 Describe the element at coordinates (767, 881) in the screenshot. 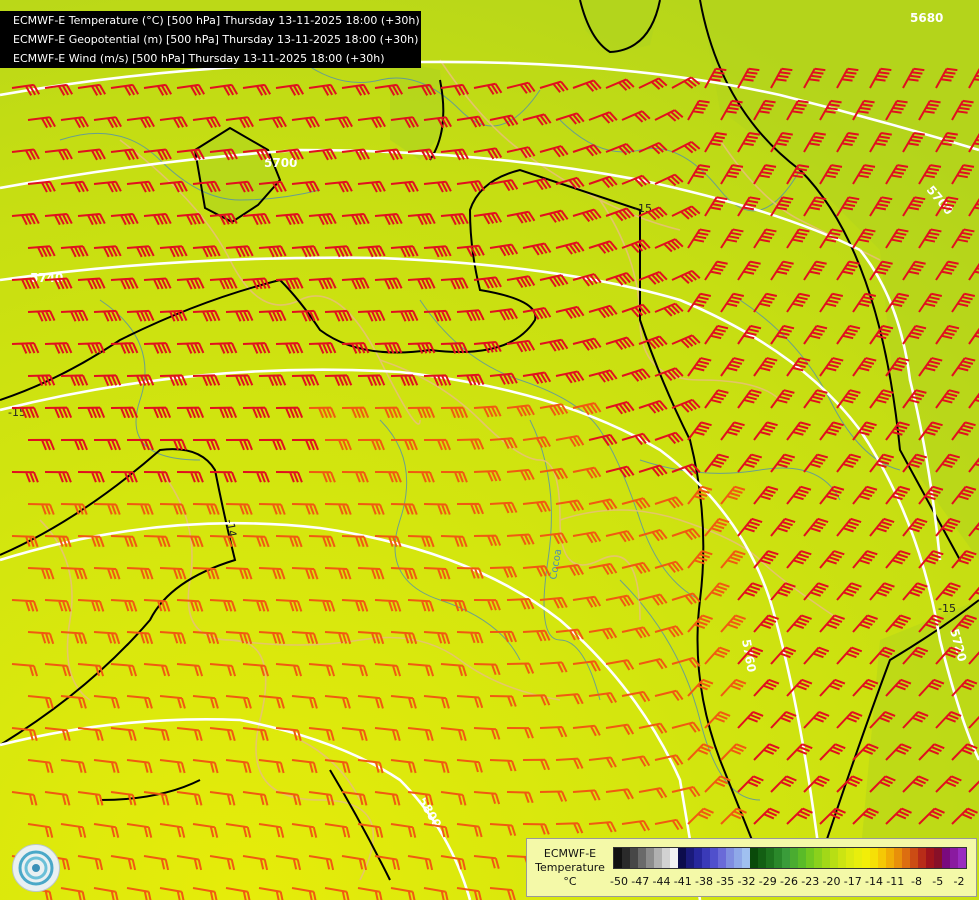

I see `legend-tick-label: -29` at that location.